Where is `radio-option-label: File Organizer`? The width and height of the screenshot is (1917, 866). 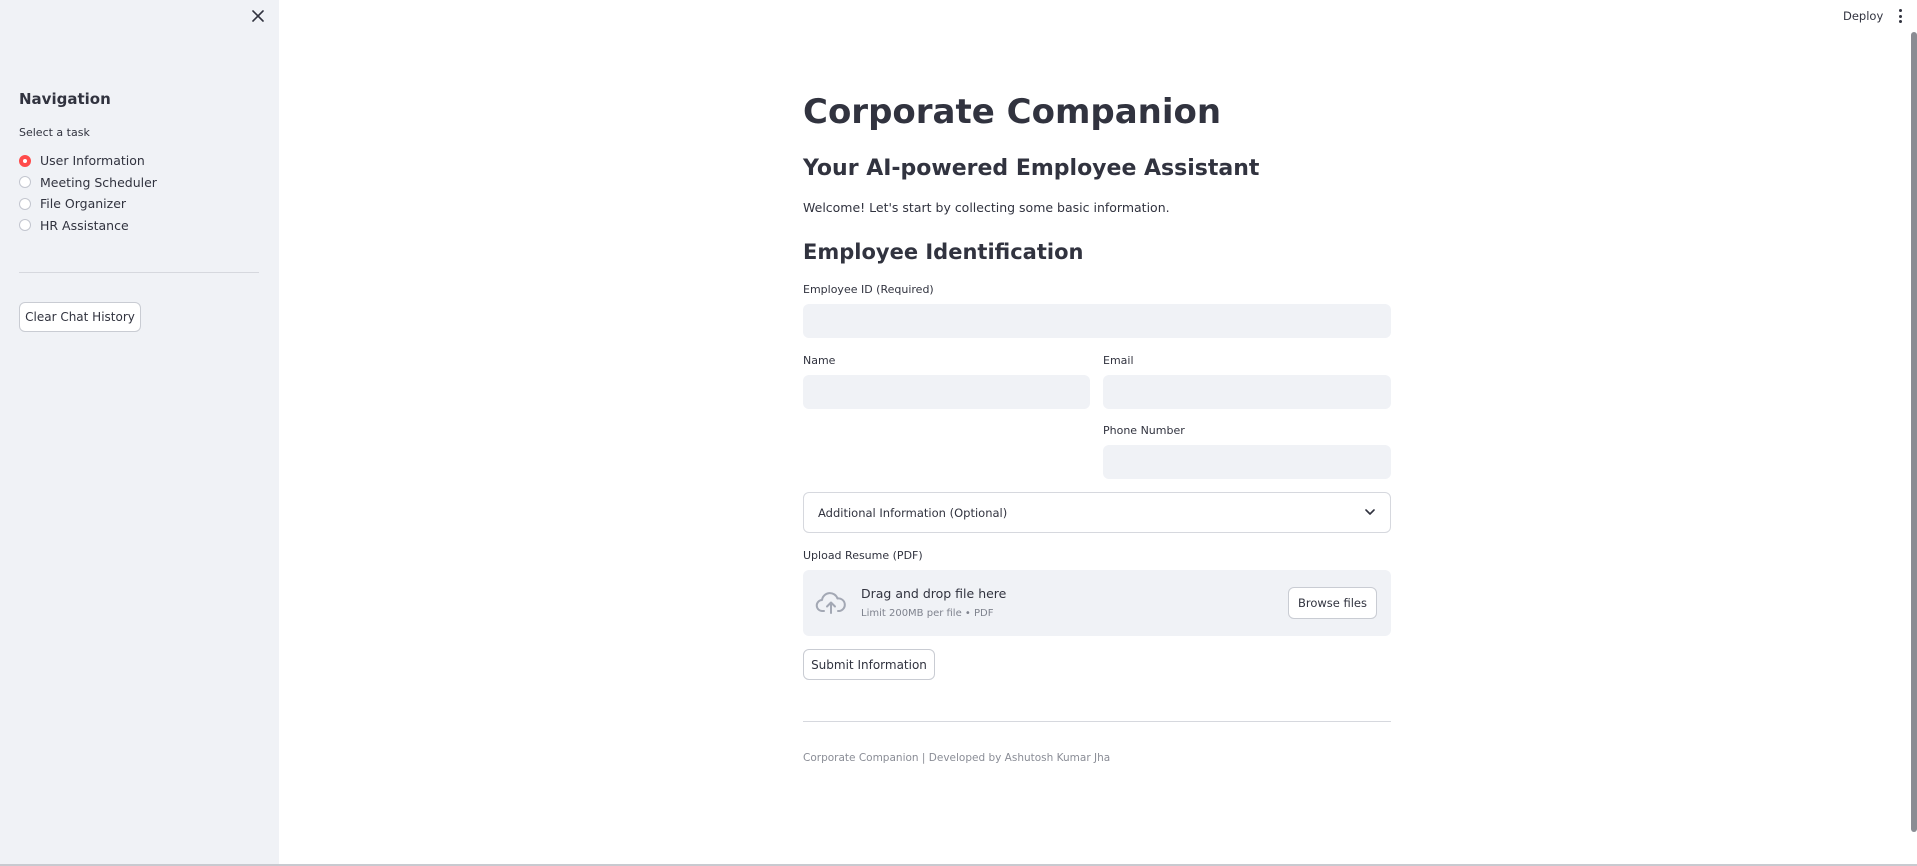 radio-option-label: File Organizer is located at coordinates (83, 204).